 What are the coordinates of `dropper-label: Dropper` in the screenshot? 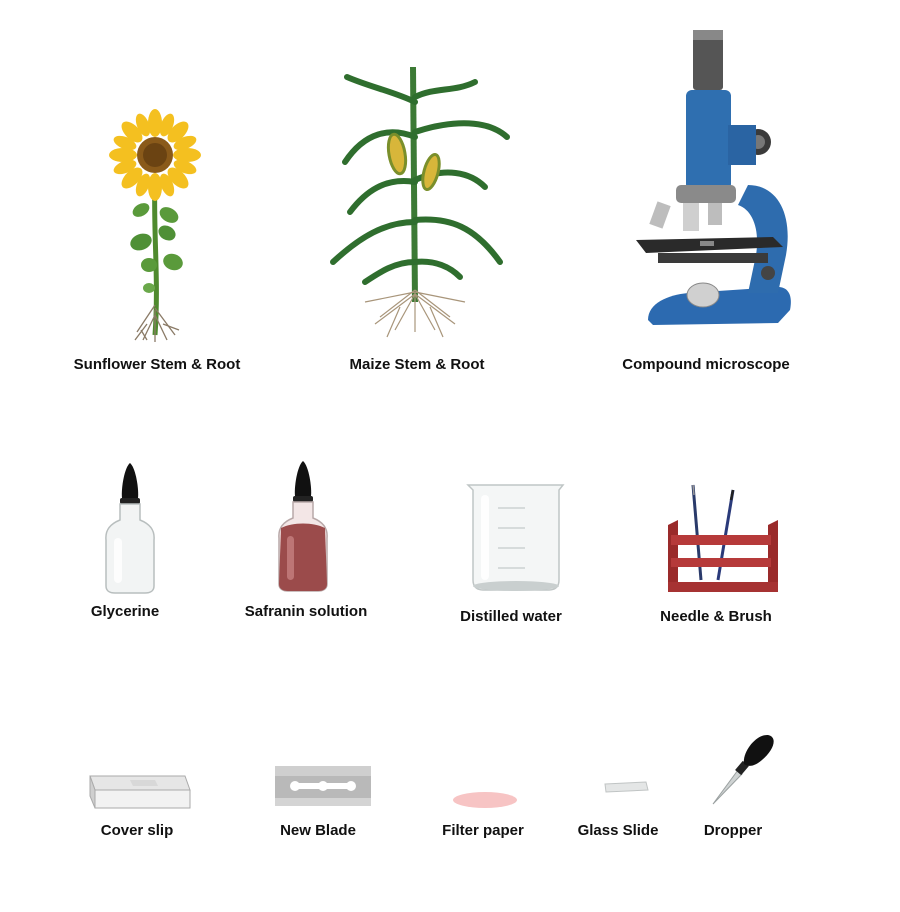 It's located at (733, 830).